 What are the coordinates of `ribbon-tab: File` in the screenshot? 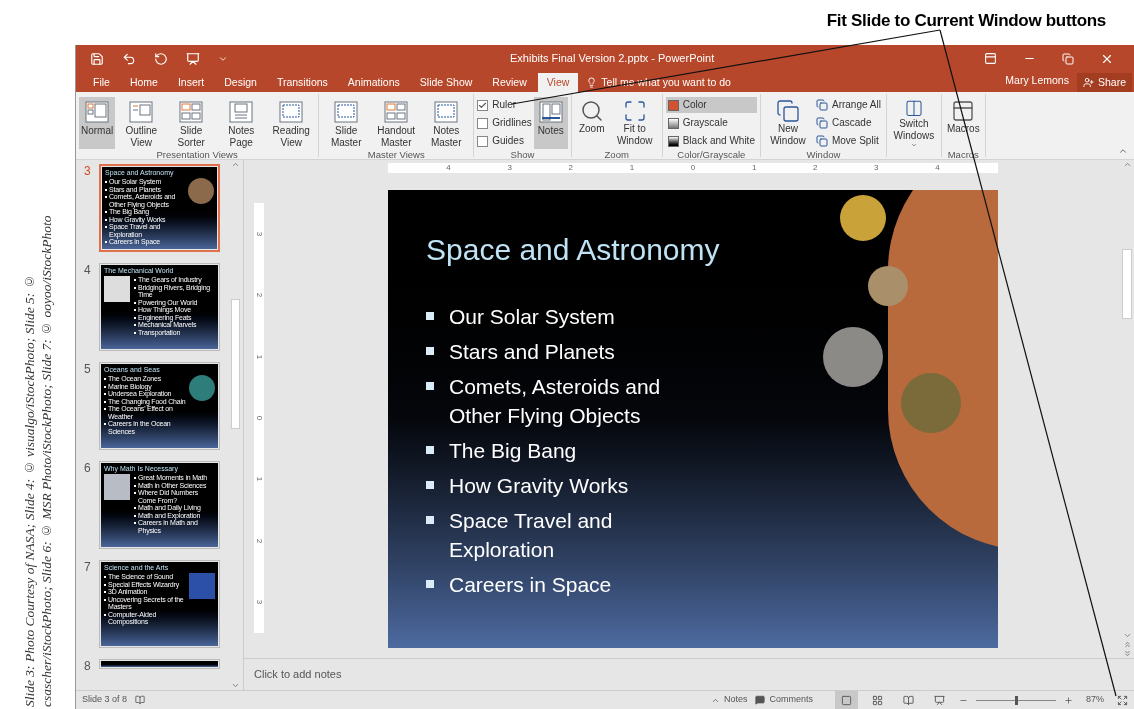 It's located at (101, 82).